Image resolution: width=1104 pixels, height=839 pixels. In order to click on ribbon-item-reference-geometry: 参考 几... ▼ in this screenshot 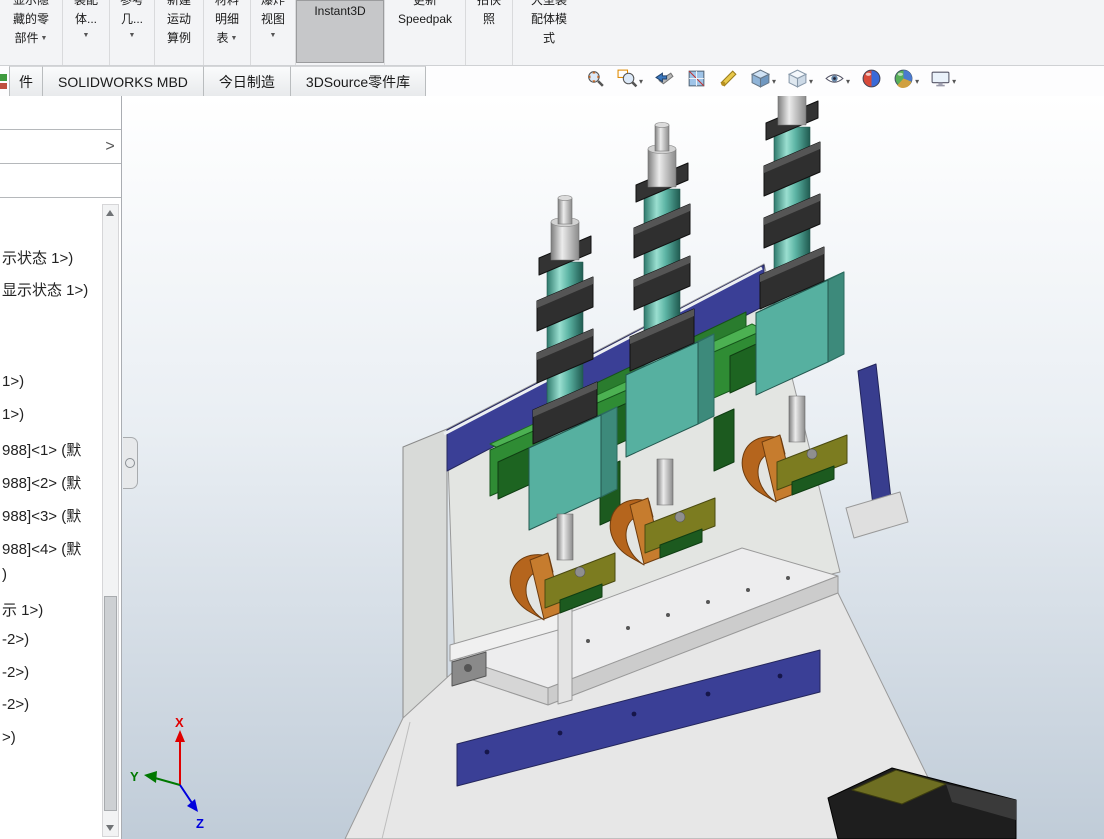, I will do `click(132, 32)`.